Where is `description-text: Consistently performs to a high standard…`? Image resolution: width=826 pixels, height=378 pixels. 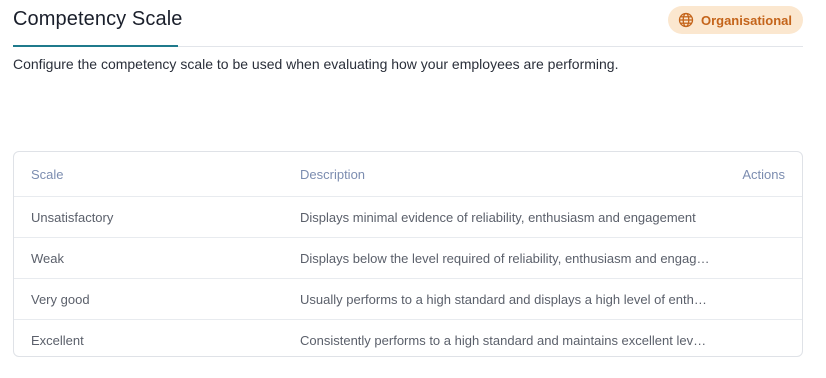
description-text: Consistently performs to a high standard… is located at coordinates (506, 340).